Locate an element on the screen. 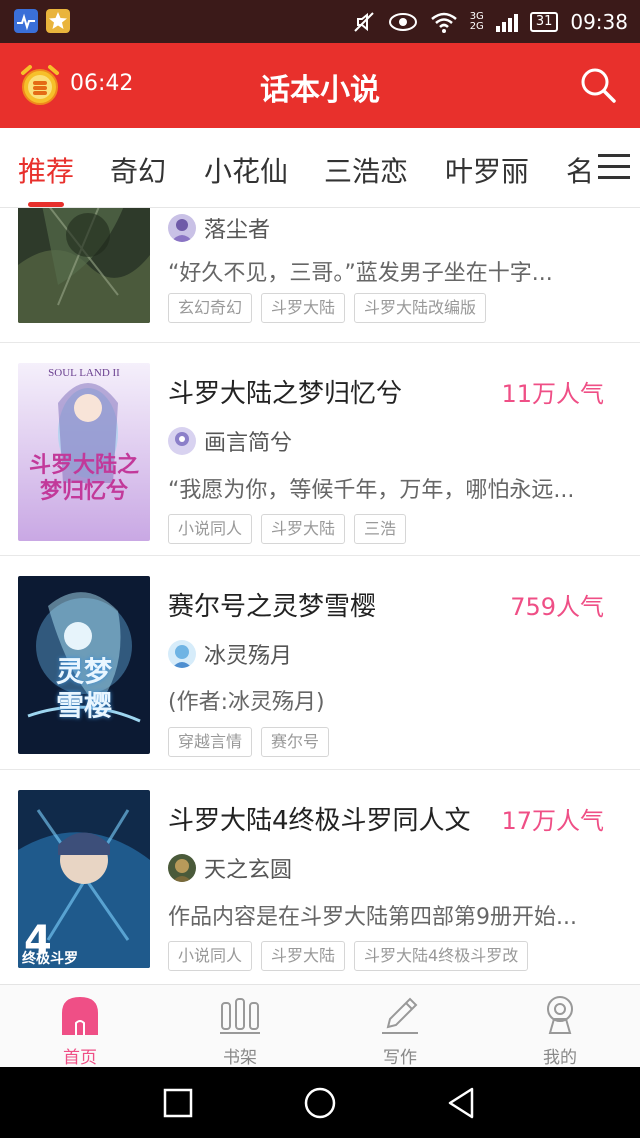 Image resolution: width=640 pixels, height=1138 pixels. home-icon is located at coordinates (80, 1016).